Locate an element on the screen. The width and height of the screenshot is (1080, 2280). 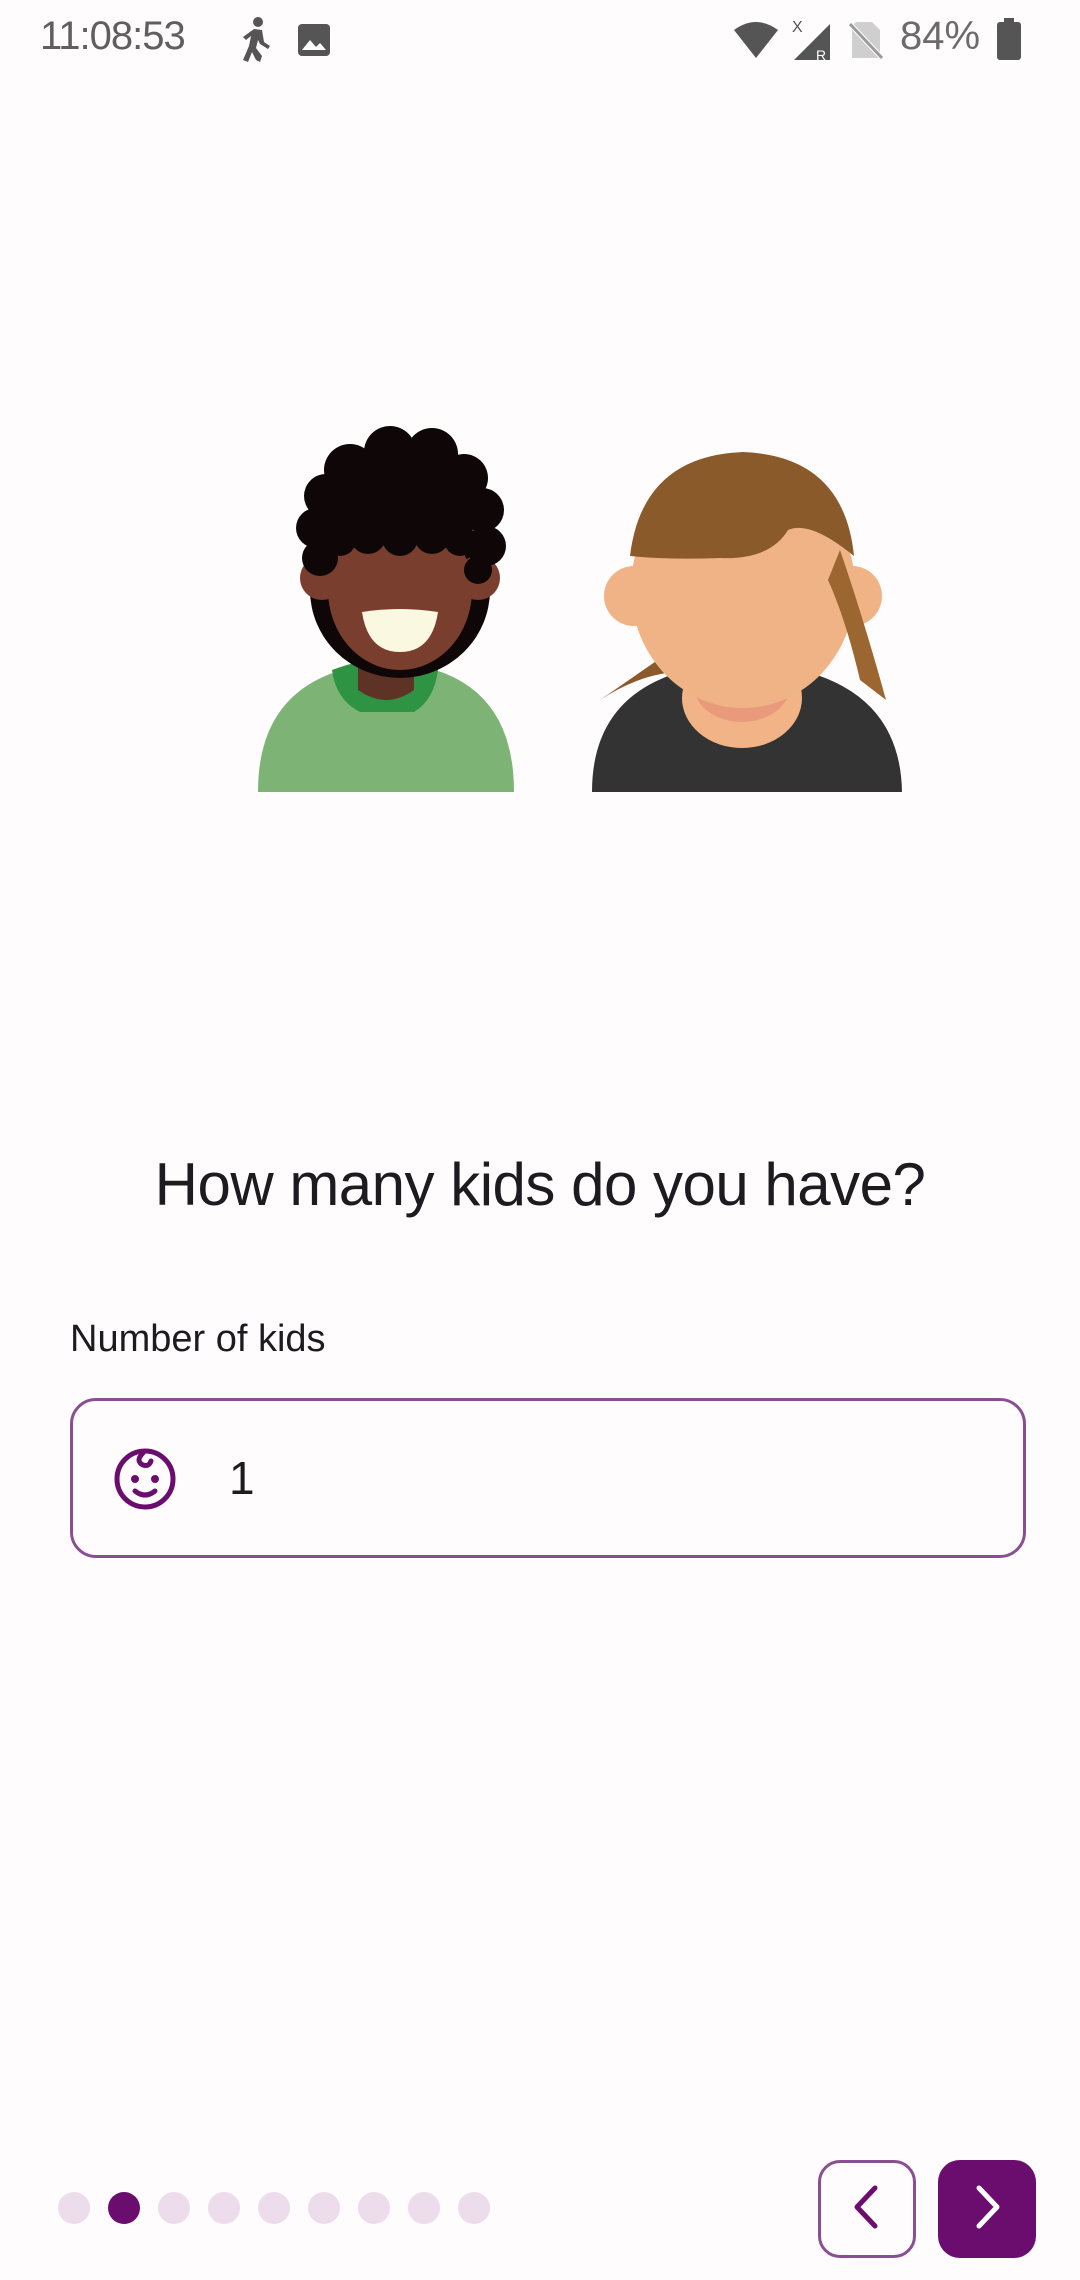
image-icon is located at coordinates (314, 42).